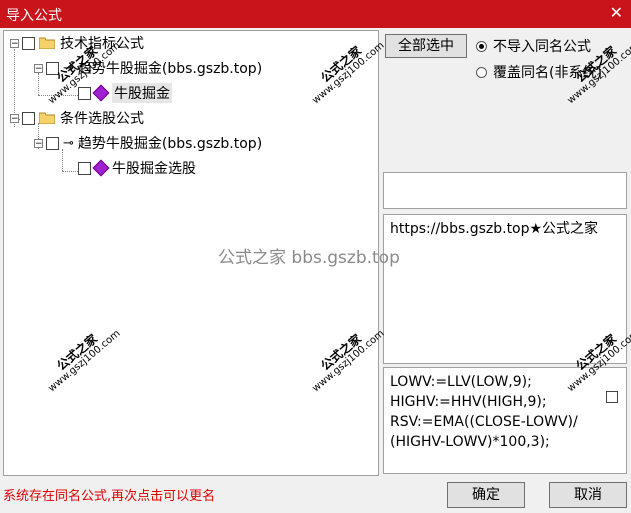  I want to click on tree-node-trend-selection: − ⊸ 趋势牛股掘金(bbs.gszb.top), so click(148, 143).